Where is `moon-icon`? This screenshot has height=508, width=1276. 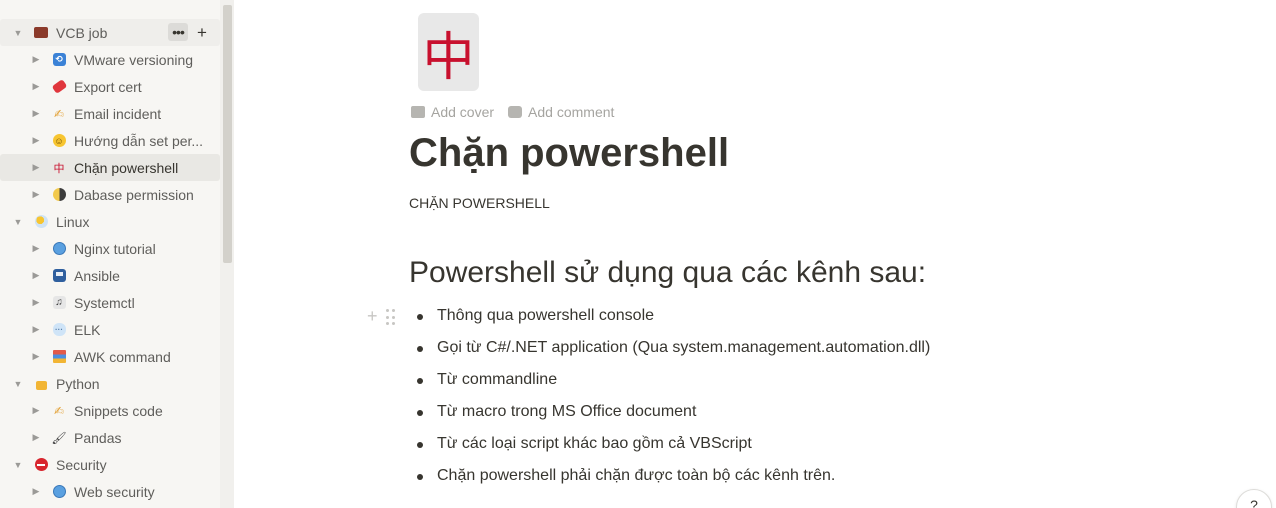
moon-icon is located at coordinates (59, 195).